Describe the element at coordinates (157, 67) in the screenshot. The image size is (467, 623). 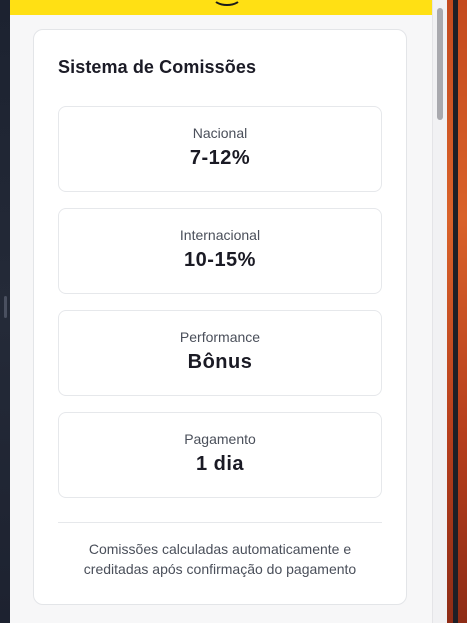
I see `card-title: Sistema de Comissões` at that location.